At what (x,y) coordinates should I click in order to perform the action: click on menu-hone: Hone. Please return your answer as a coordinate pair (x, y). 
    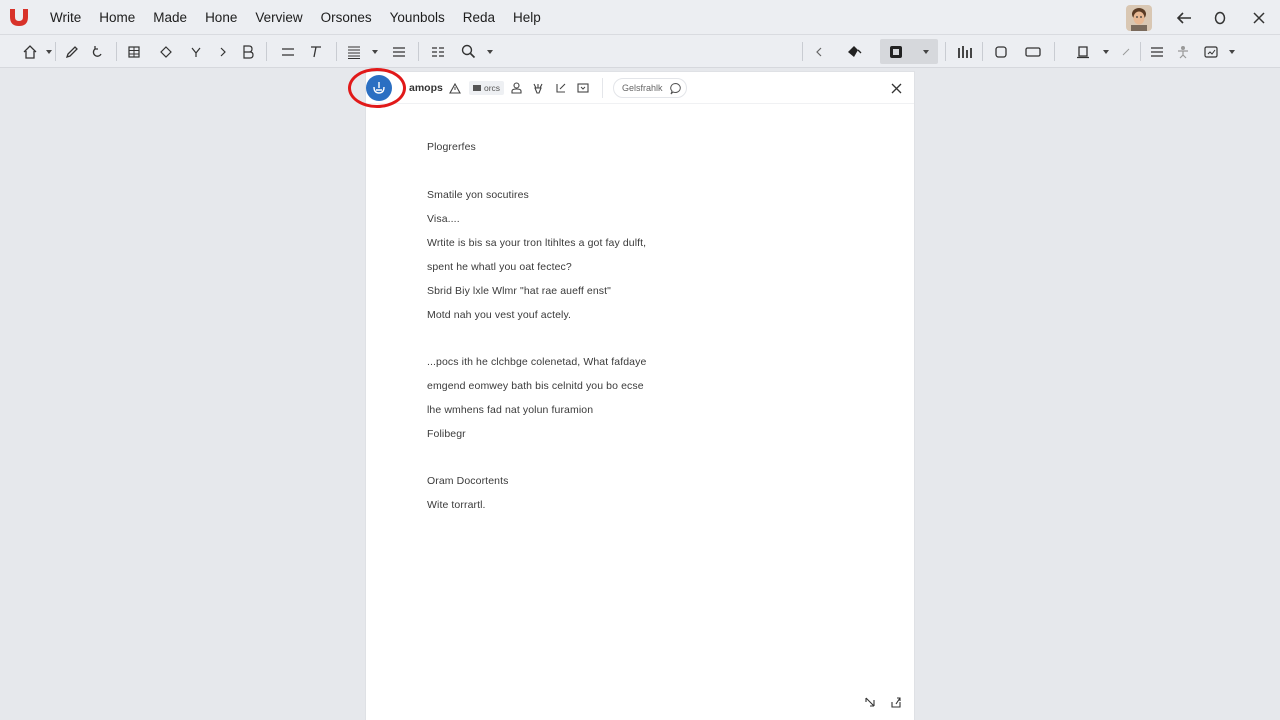
    Looking at the image, I should click on (221, 17).